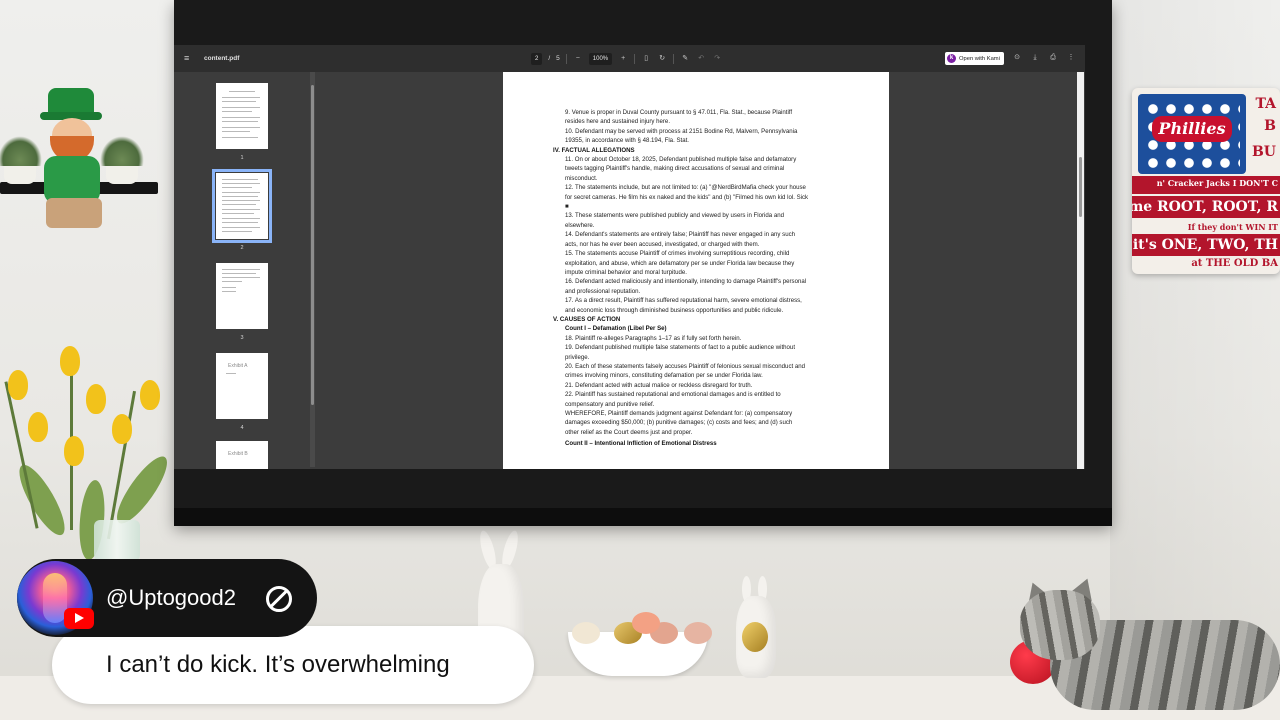 The height and width of the screenshot is (720, 1280). What do you see at coordinates (1265, 104) in the screenshot?
I see `sign-text: TA` at bounding box center [1265, 104].